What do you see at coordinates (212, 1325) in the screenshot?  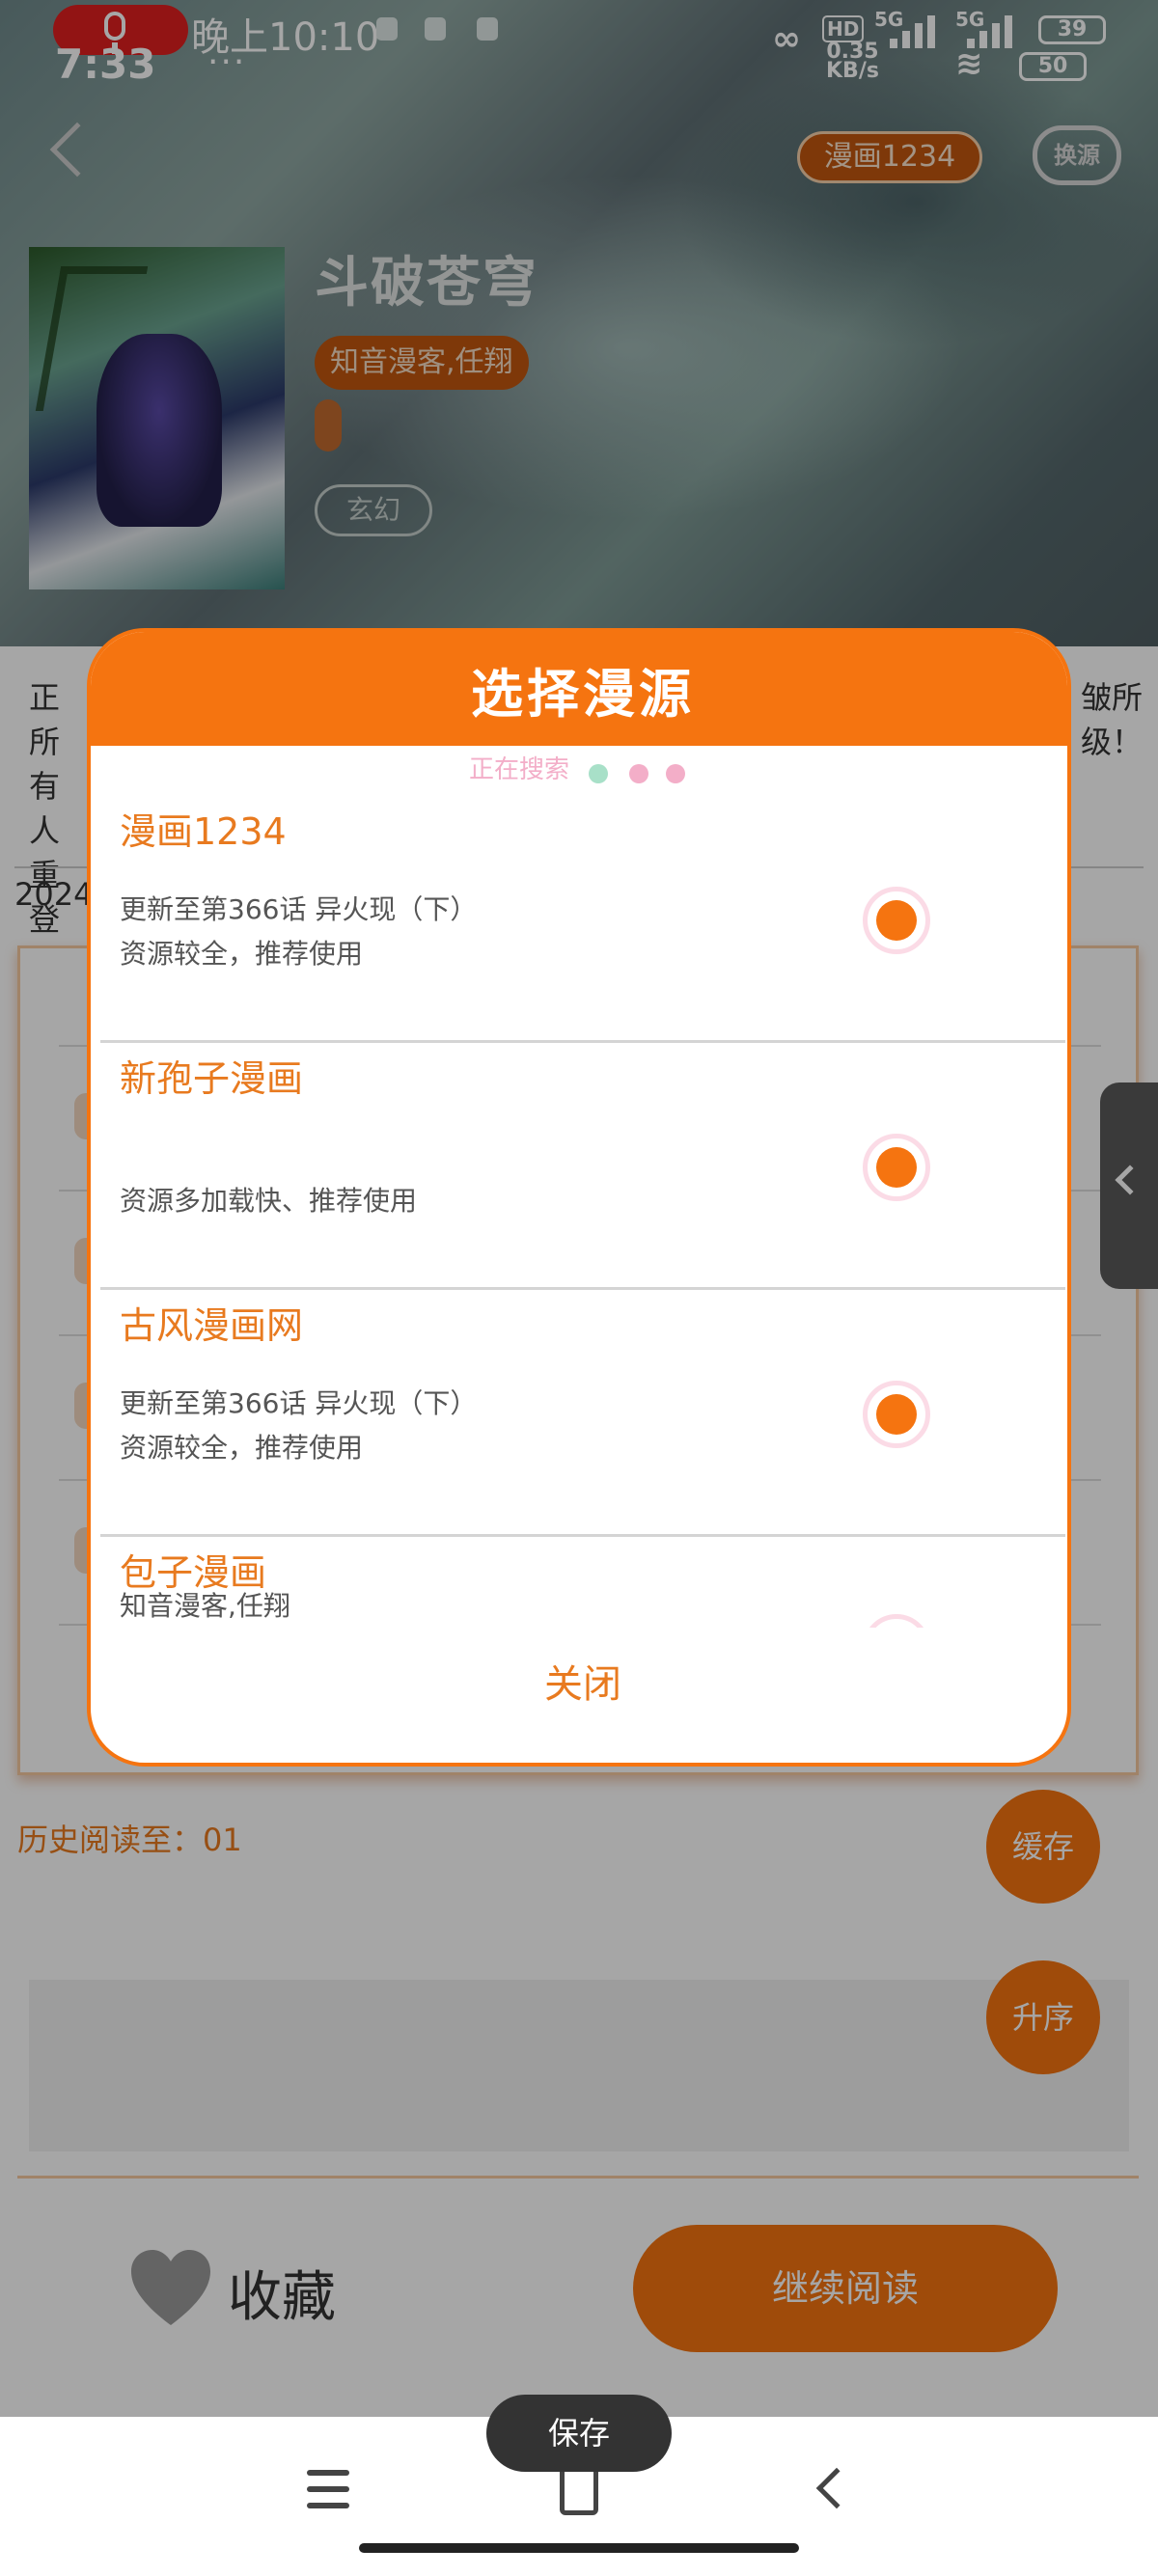 I see `source-name: 古风漫画网` at bounding box center [212, 1325].